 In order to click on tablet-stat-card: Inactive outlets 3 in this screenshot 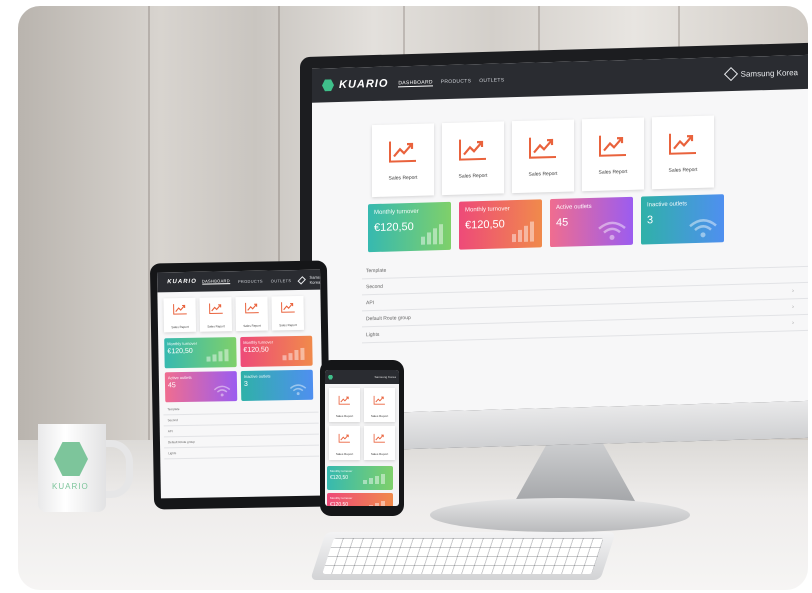, I will do `click(277, 385)`.